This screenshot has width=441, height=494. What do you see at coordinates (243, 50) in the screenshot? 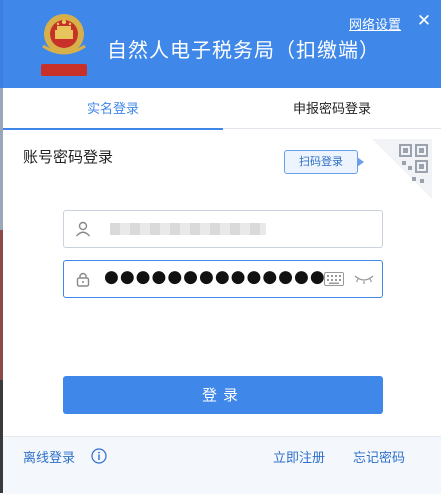
I see `app-title: 自然人电子税务局（扣缴端）` at bounding box center [243, 50].